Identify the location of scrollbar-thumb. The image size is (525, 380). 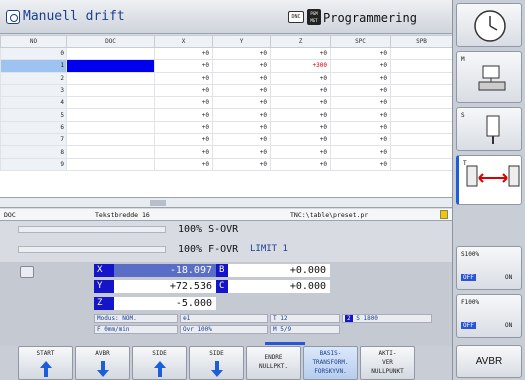
(158, 203).